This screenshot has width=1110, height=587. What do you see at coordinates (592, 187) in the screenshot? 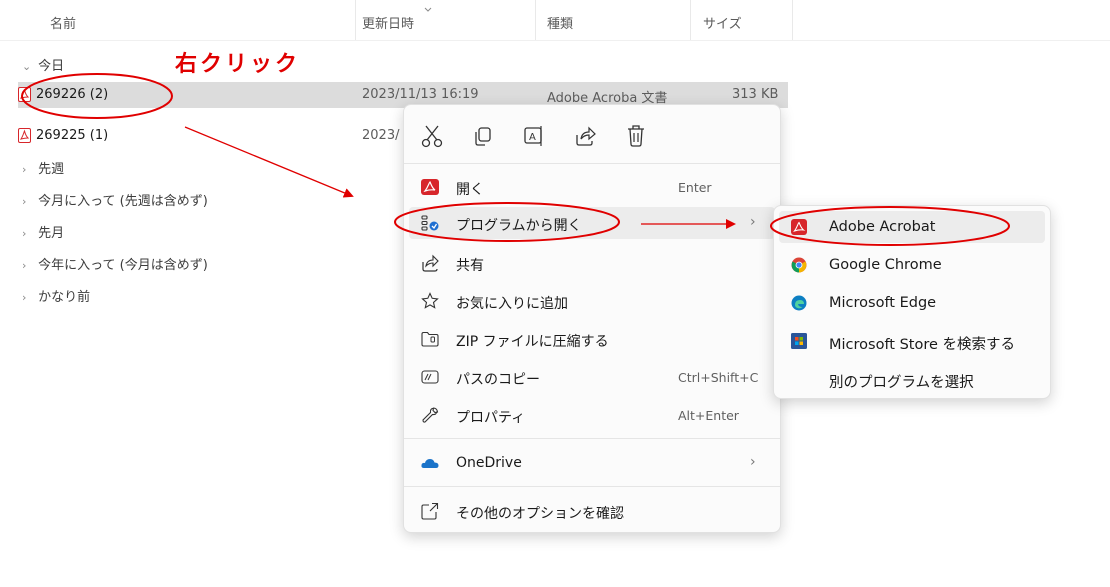
I see `menu-item-open: 開く Enter` at bounding box center [592, 187].